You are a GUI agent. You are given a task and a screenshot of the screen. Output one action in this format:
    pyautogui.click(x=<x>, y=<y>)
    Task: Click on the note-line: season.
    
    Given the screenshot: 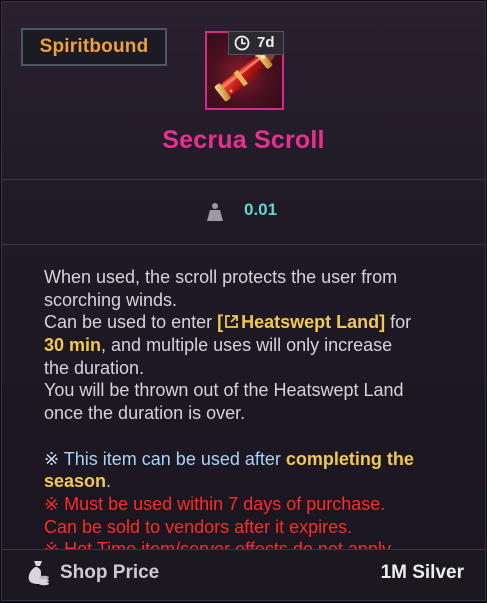 What is the action you would take?
    pyautogui.click(x=254, y=481)
    